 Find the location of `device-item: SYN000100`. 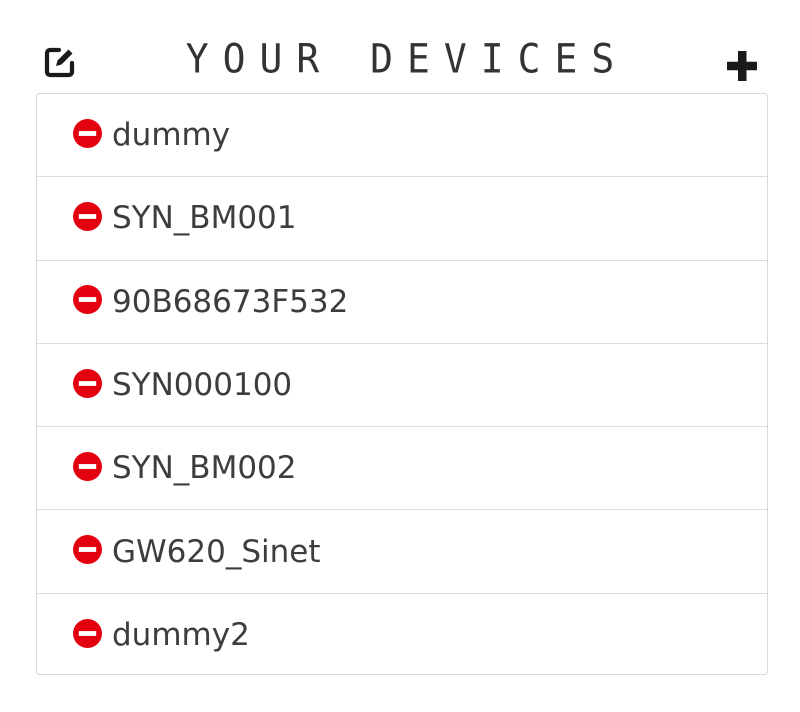

device-item: SYN000100 is located at coordinates (402, 386).